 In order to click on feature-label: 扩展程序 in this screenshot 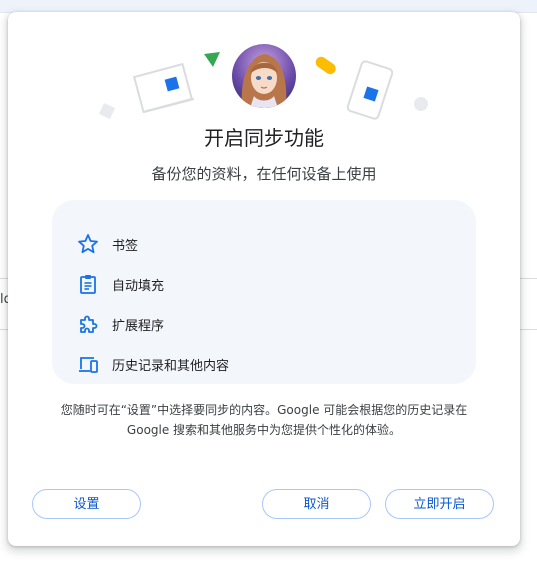, I will do `click(138, 326)`.